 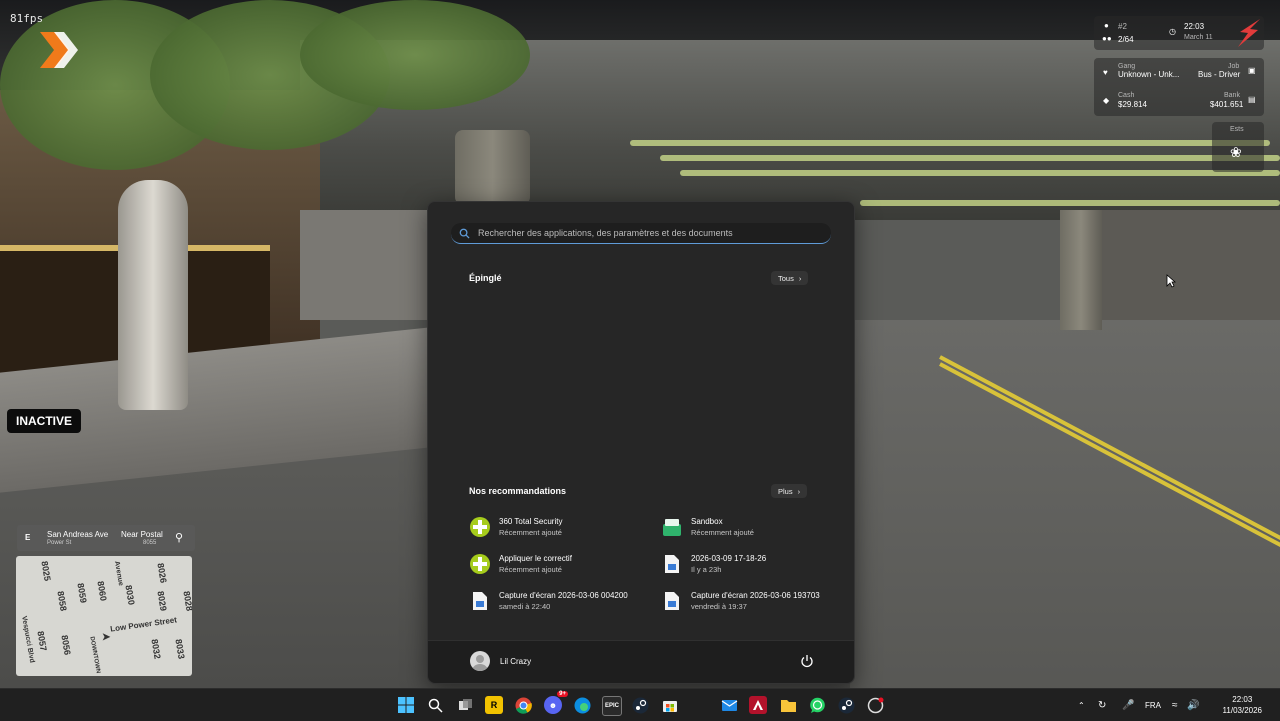 What do you see at coordinates (1175, 705) in the screenshot?
I see `wifi-icon: ≈` at bounding box center [1175, 705].